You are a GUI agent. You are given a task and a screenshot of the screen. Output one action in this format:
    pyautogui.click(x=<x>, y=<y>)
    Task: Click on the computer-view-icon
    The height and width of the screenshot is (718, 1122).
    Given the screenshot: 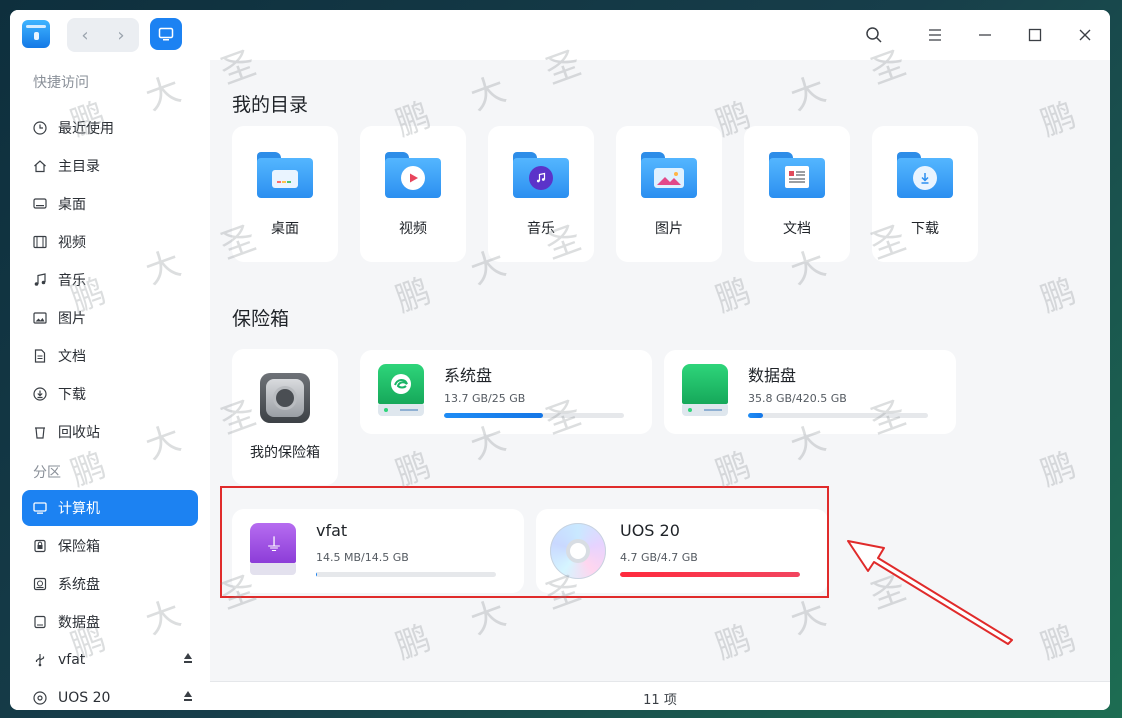 What is the action you would take?
    pyautogui.click(x=166, y=34)
    